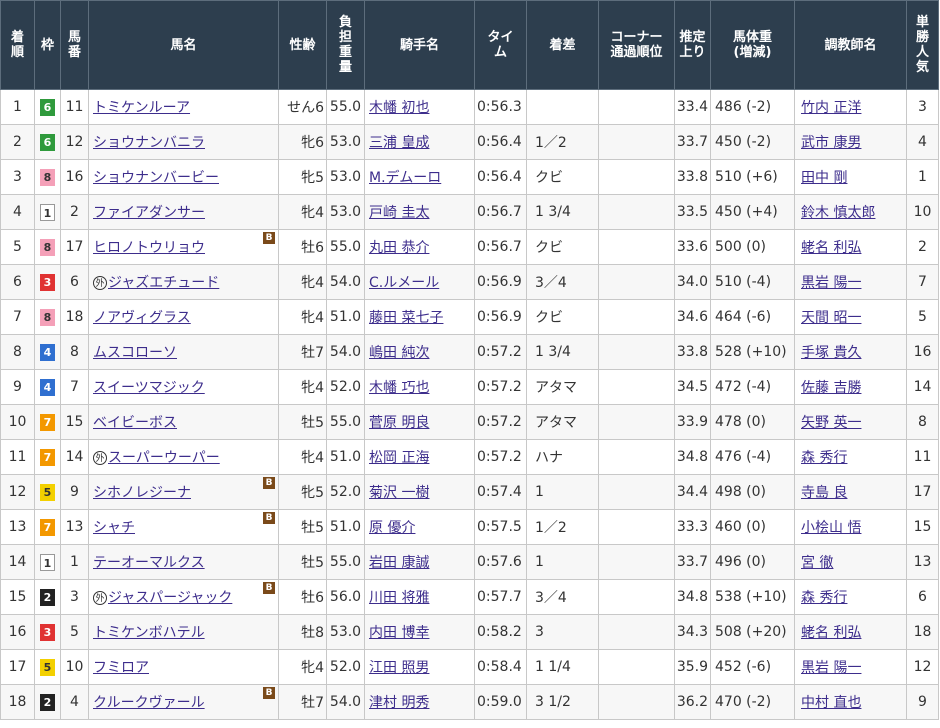 Image resolution: width=940 pixels, height=728 pixels. Describe the element at coordinates (399, 353) in the screenshot. I see `jockey-link: 嶋田 純次` at that location.